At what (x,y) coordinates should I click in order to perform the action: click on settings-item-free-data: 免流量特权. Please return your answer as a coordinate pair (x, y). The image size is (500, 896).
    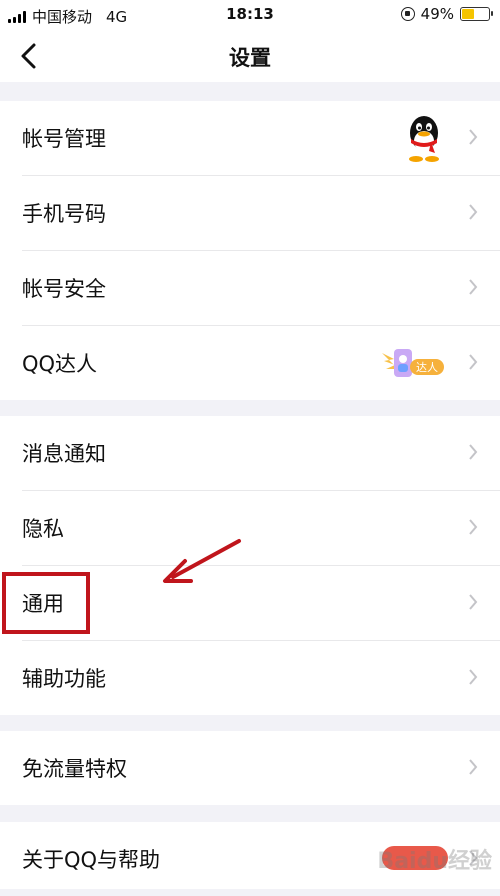
    Looking at the image, I should click on (261, 768).